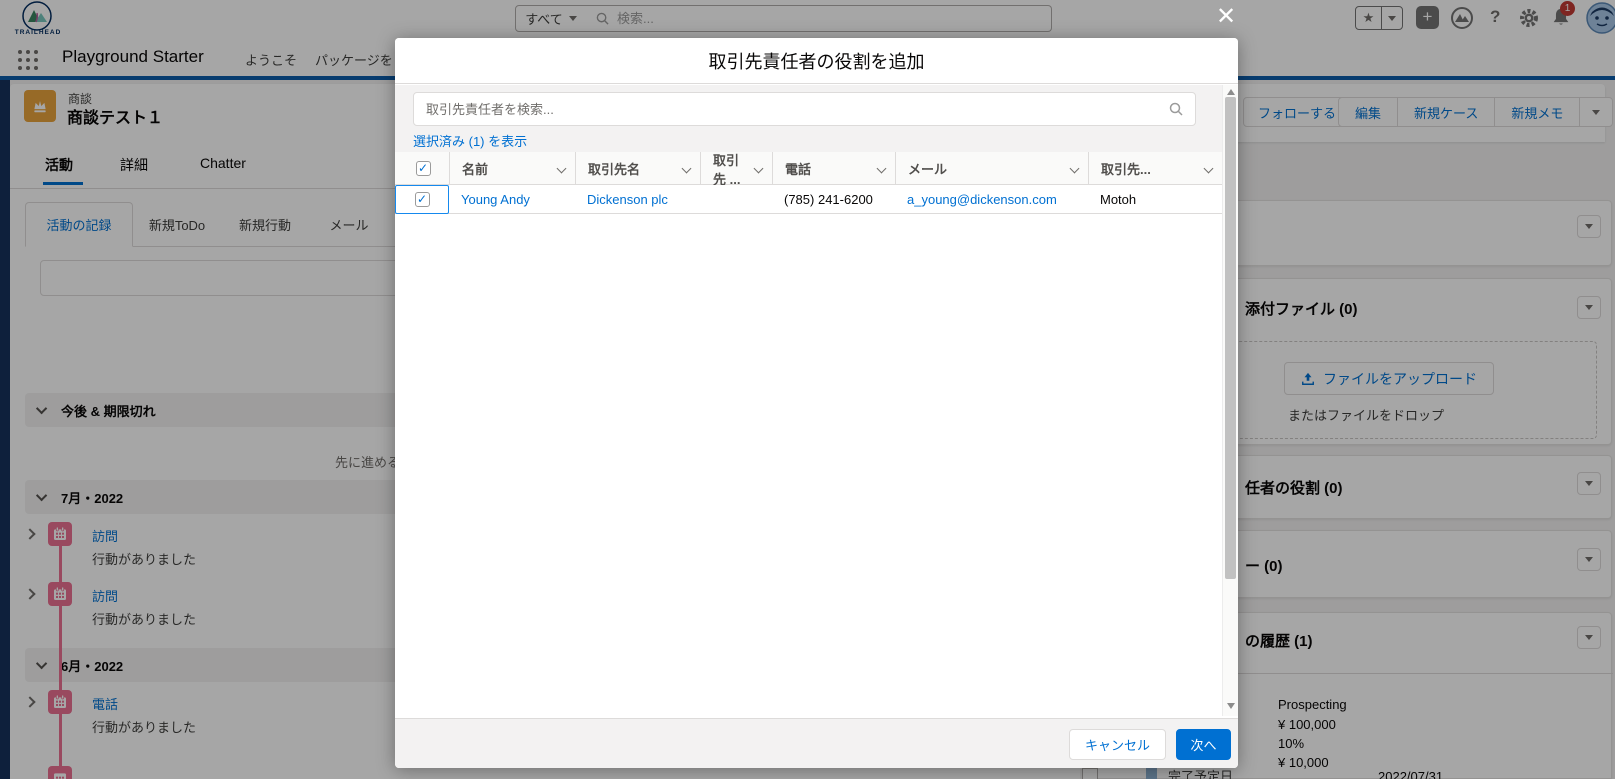  I want to click on cell-account2, so click(736, 199).